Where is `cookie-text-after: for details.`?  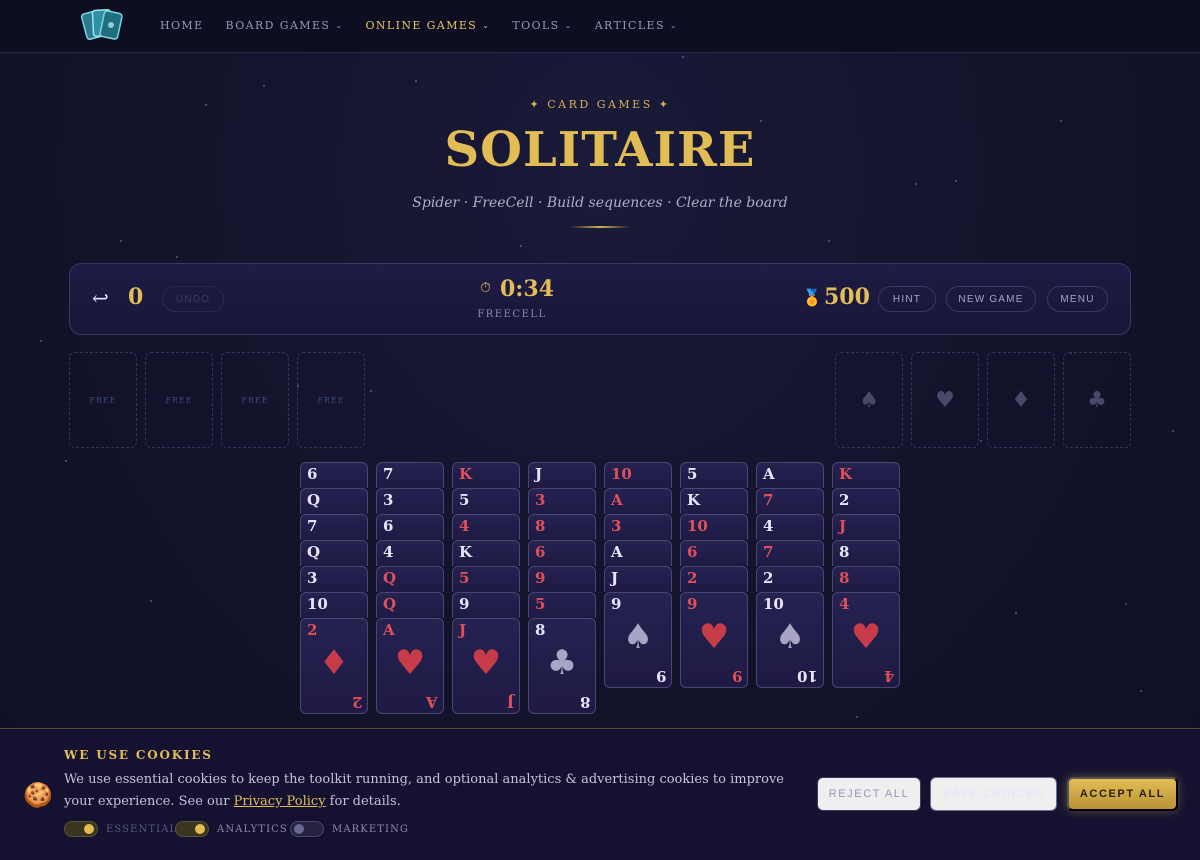 cookie-text-after: for details. is located at coordinates (363, 801).